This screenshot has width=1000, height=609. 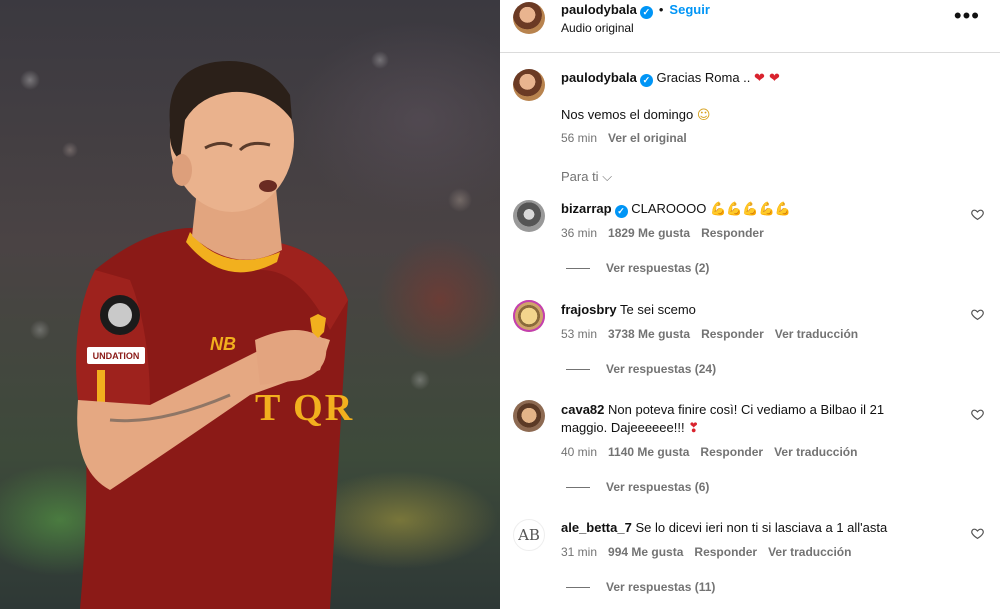 I want to click on comment-sort-label: Para ti, so click(x=580, y=176).